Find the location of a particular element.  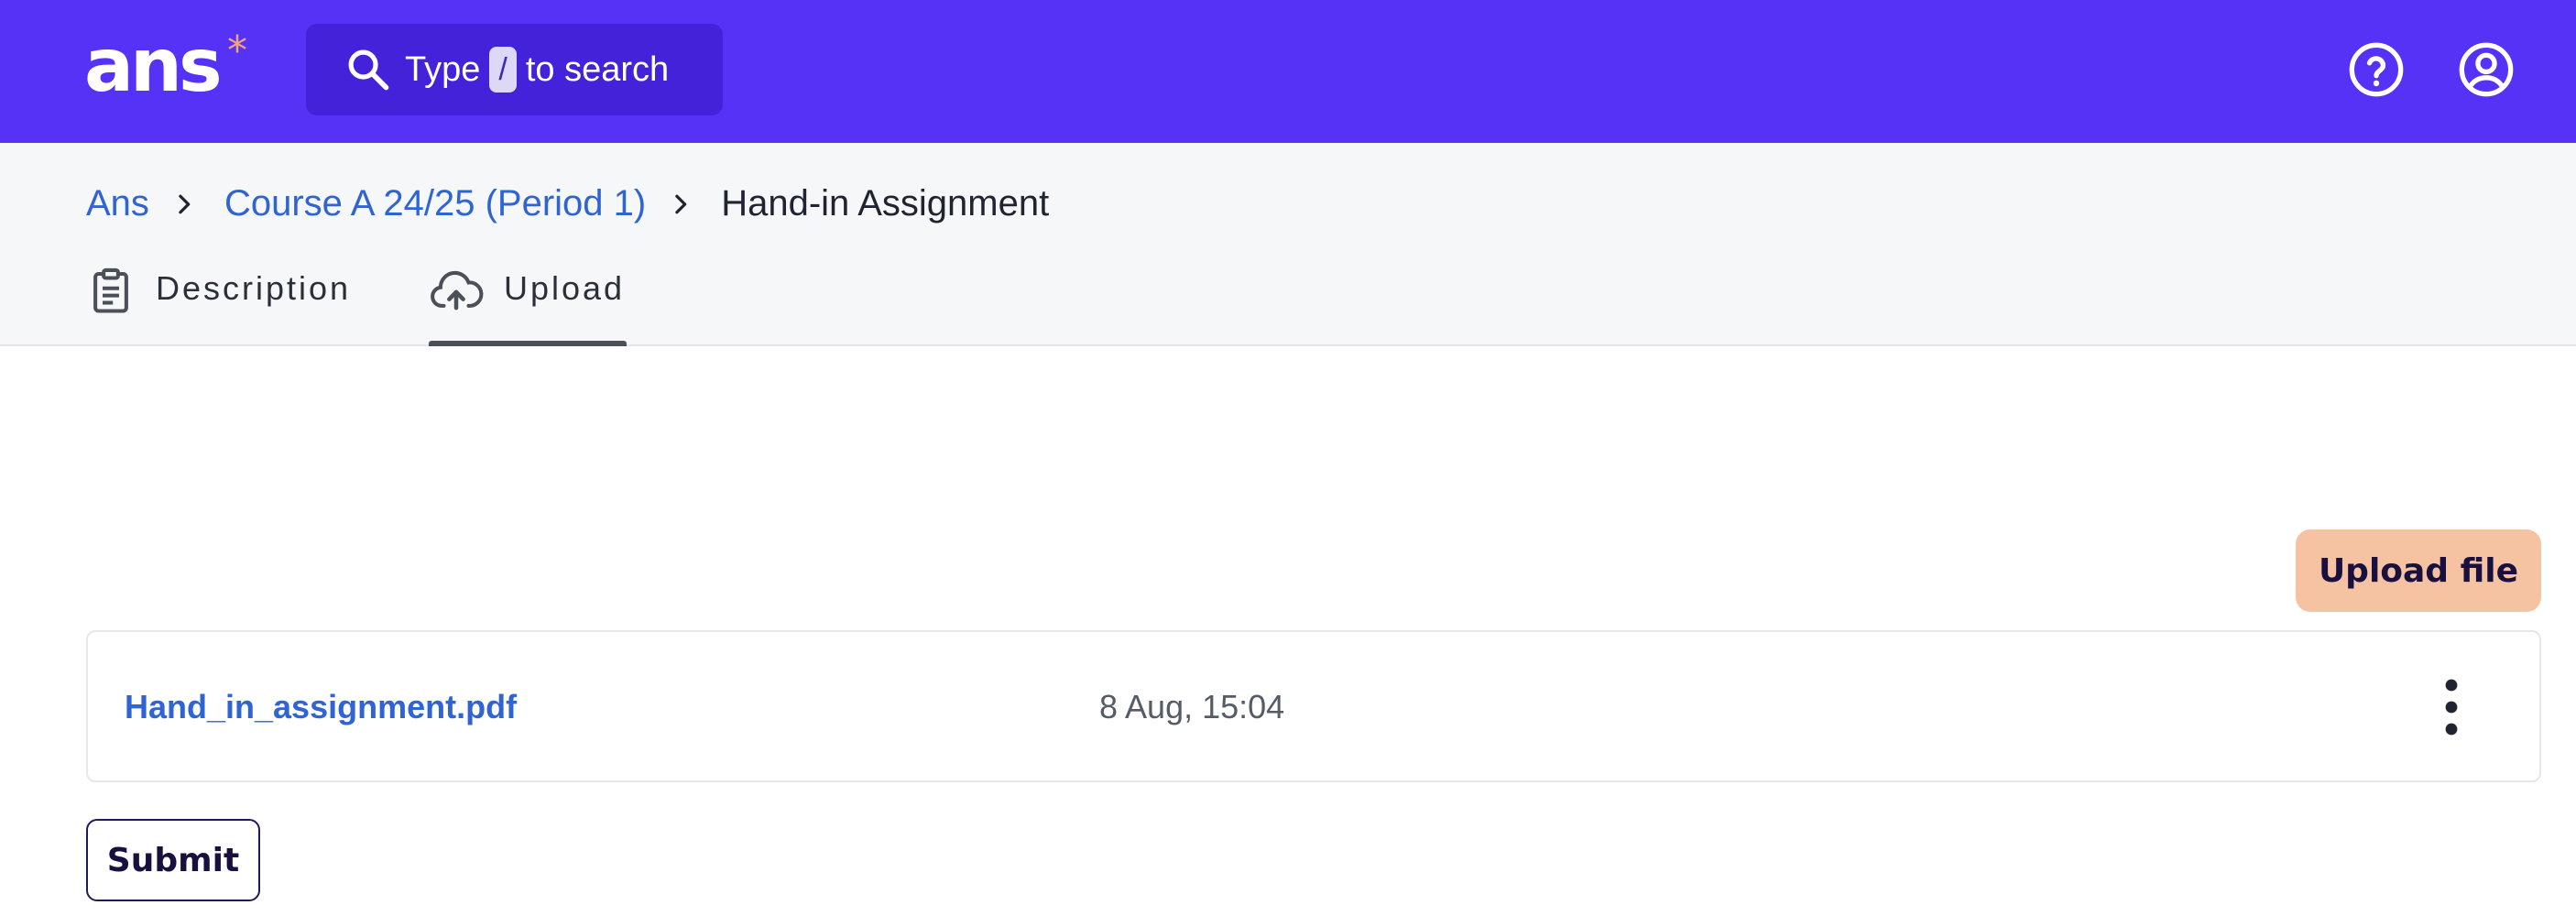

search-icon is located at coordinates (369, 70).